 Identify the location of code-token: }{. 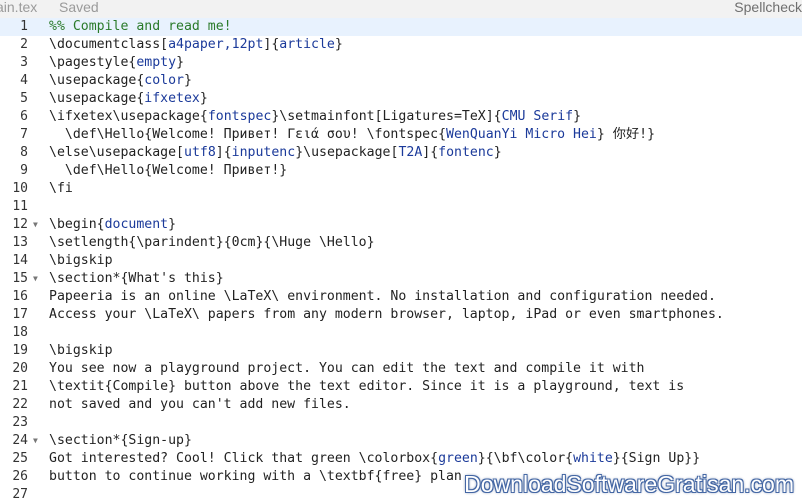
(485, 458).